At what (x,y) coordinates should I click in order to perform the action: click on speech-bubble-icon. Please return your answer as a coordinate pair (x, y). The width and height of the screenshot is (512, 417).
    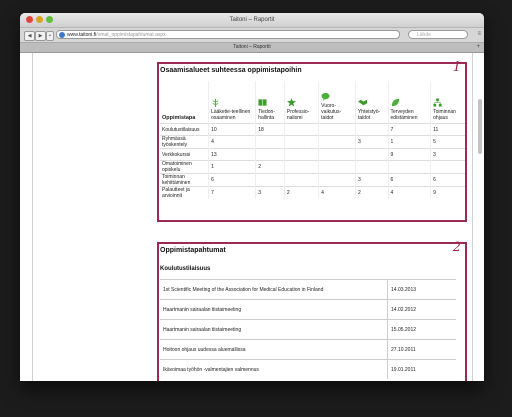
    Looking at the image, I should click on (325, 96).